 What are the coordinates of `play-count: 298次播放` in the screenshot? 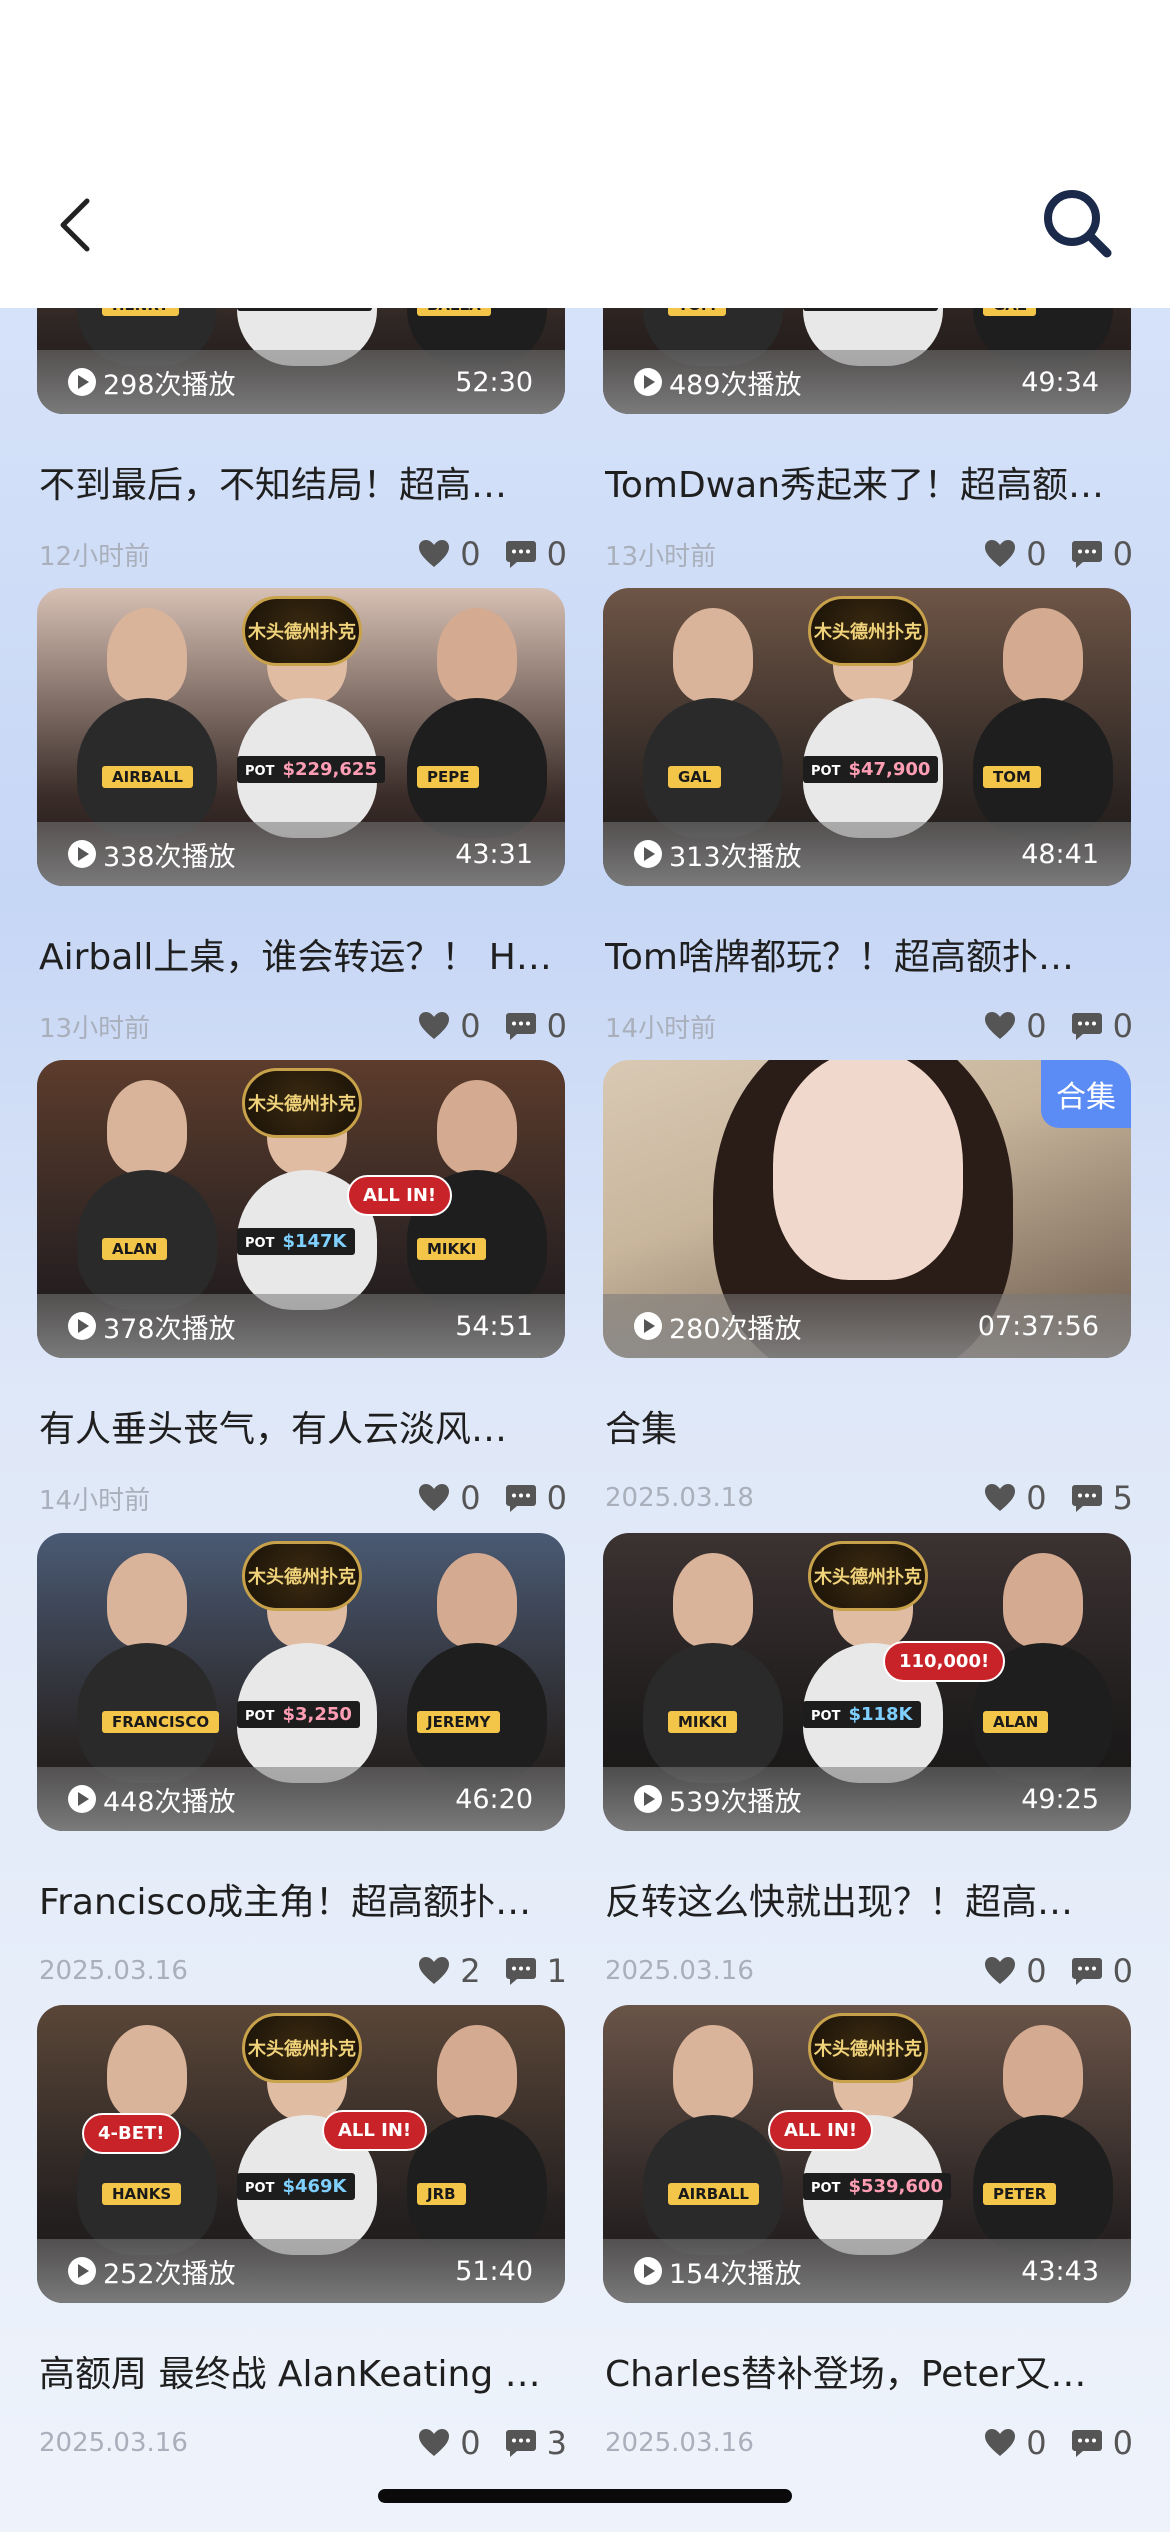 It's located at (151, 382).